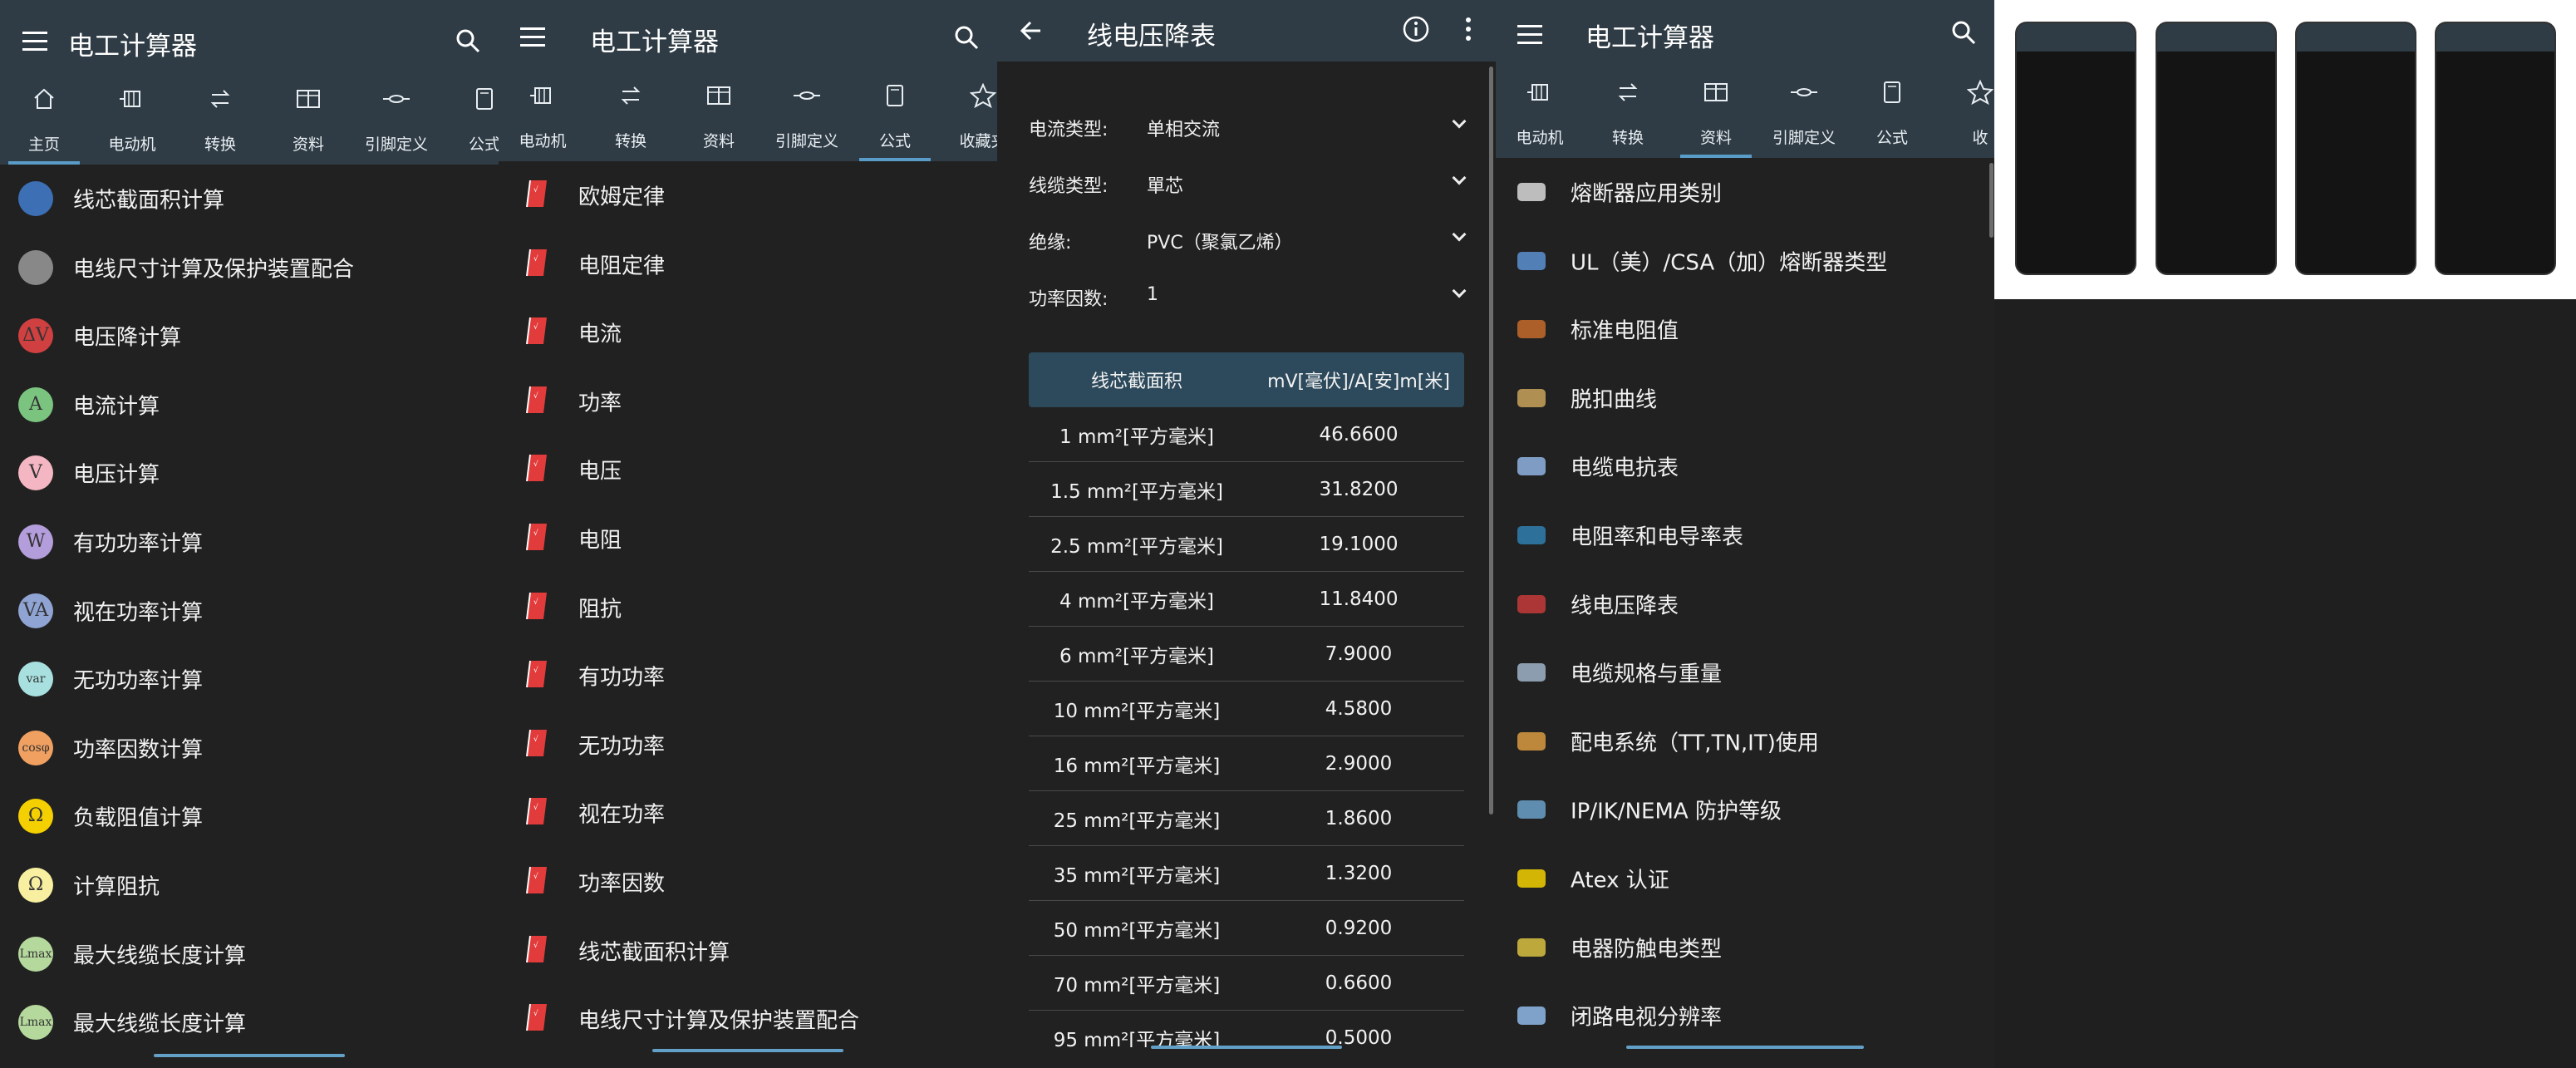 The image size is (2576, 1068). I want to click on list-item: IP/IK/NEMA 防护等级, so click(1745, 809).